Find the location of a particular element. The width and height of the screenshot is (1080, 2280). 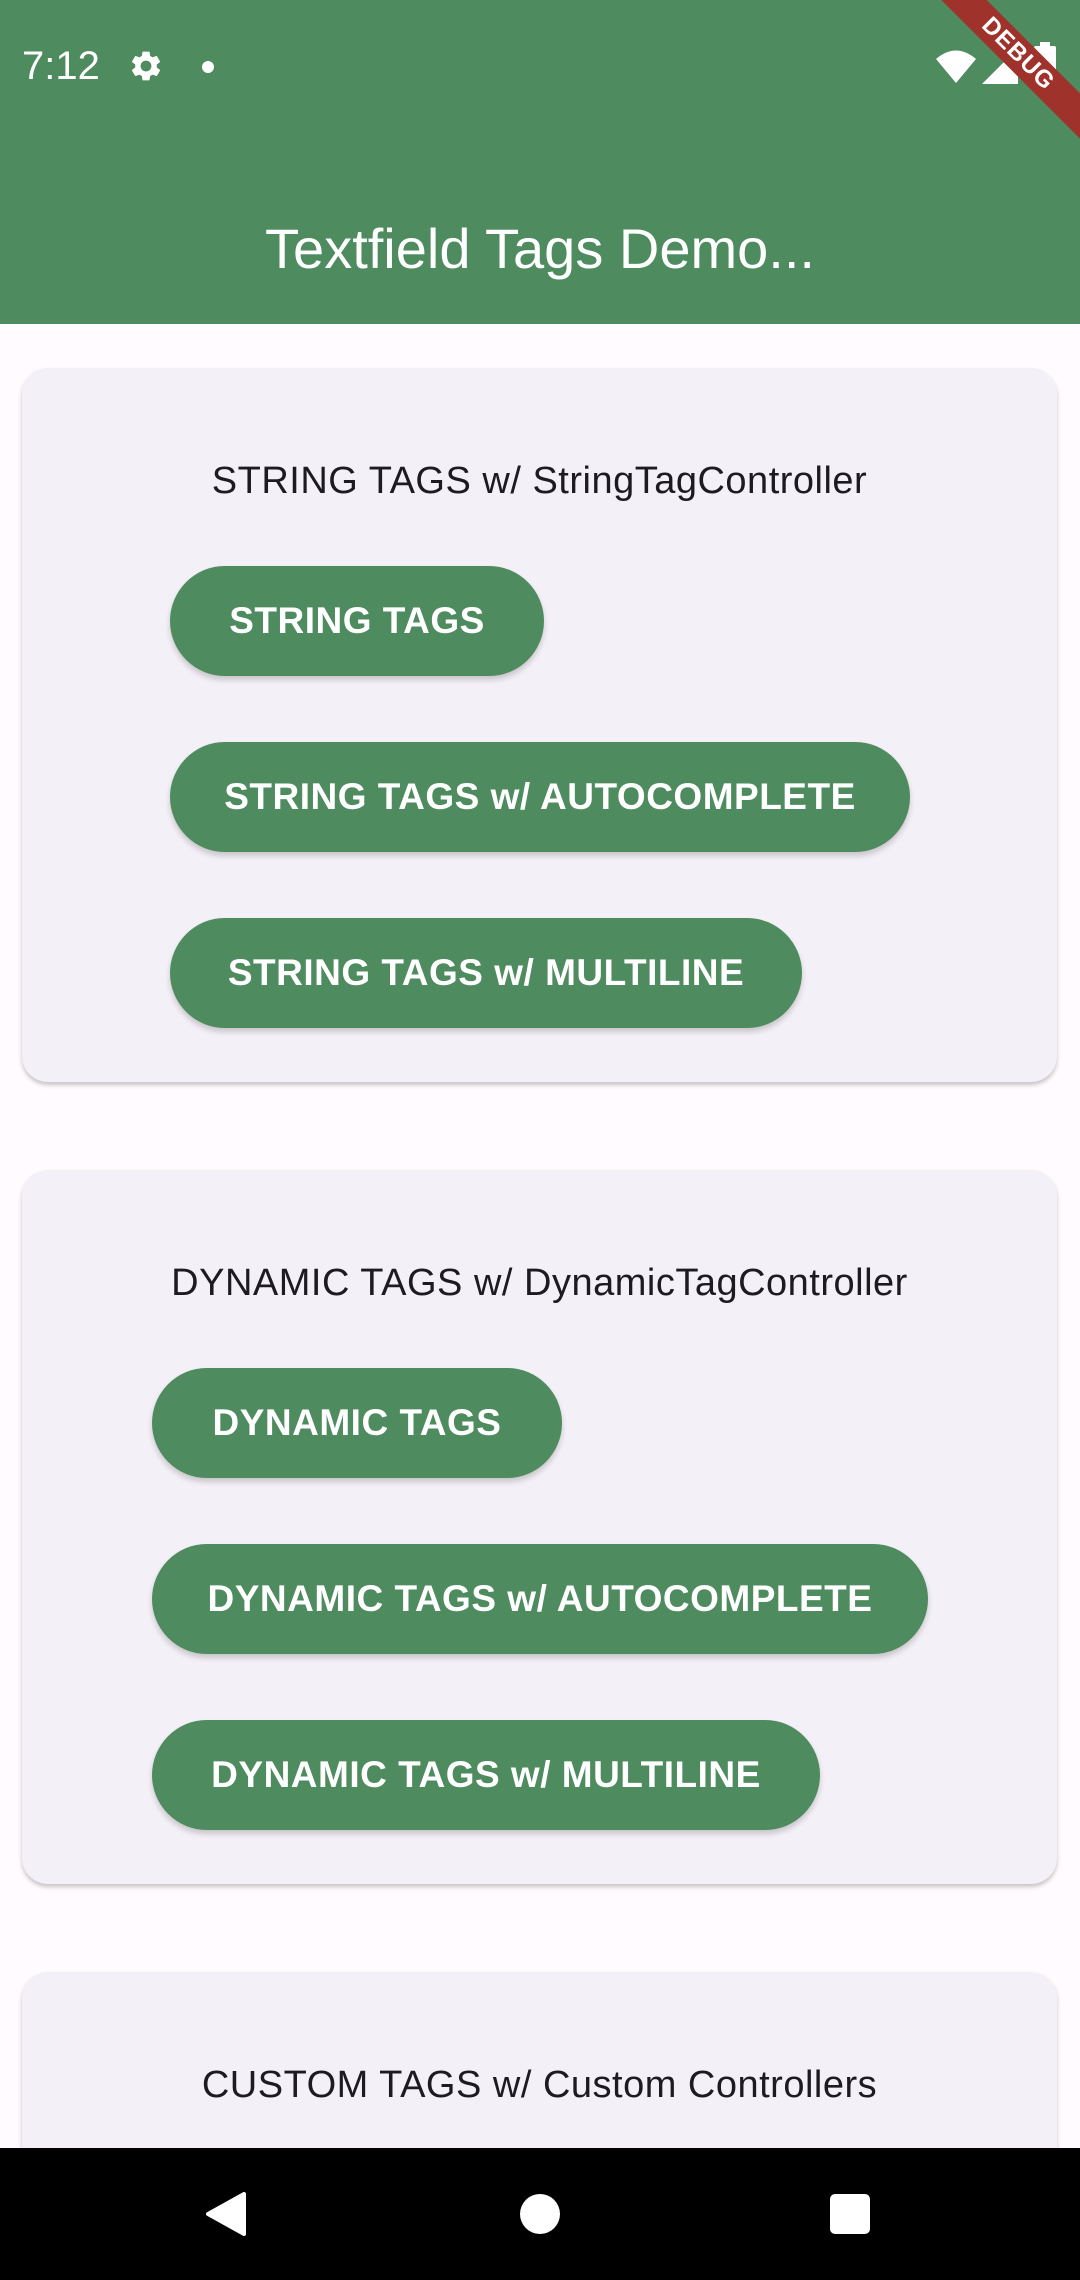

notification-dot-icon is located at coordinates (208, 67).